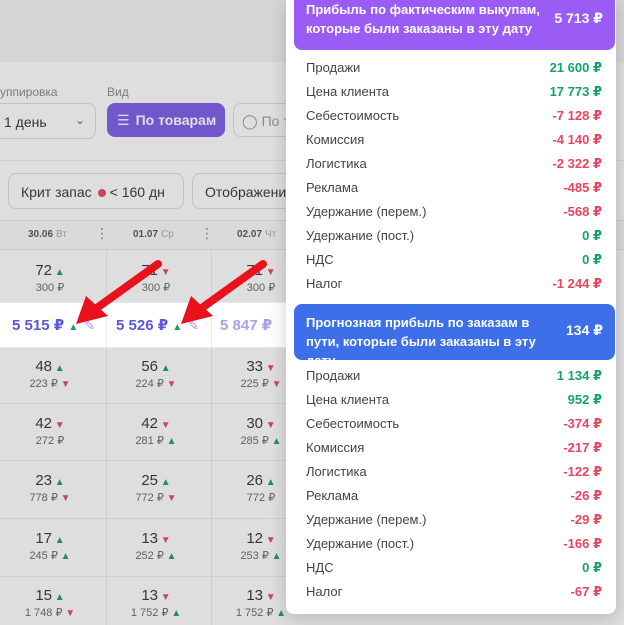 The height and width of the screenshot is (625, 624). Describe the element at coordinates (360, 543) in the screenshot. I see `section2-row-label: Удержание (пост.)` at that location.